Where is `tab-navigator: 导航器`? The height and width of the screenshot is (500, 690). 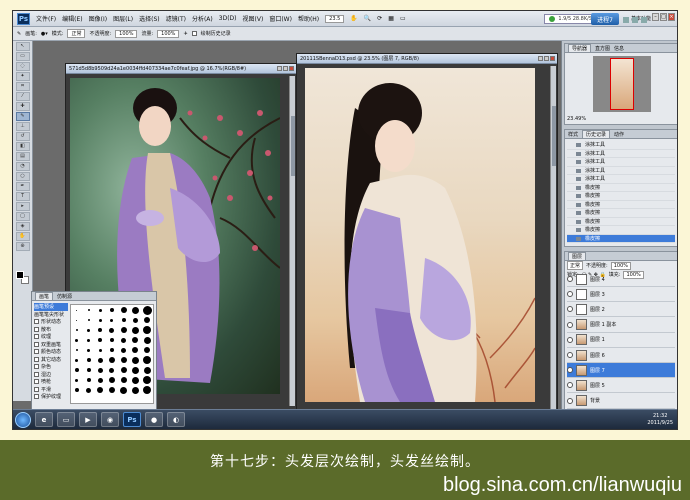
tab-navigator: 导航器 is located at coordinates (580, 48).